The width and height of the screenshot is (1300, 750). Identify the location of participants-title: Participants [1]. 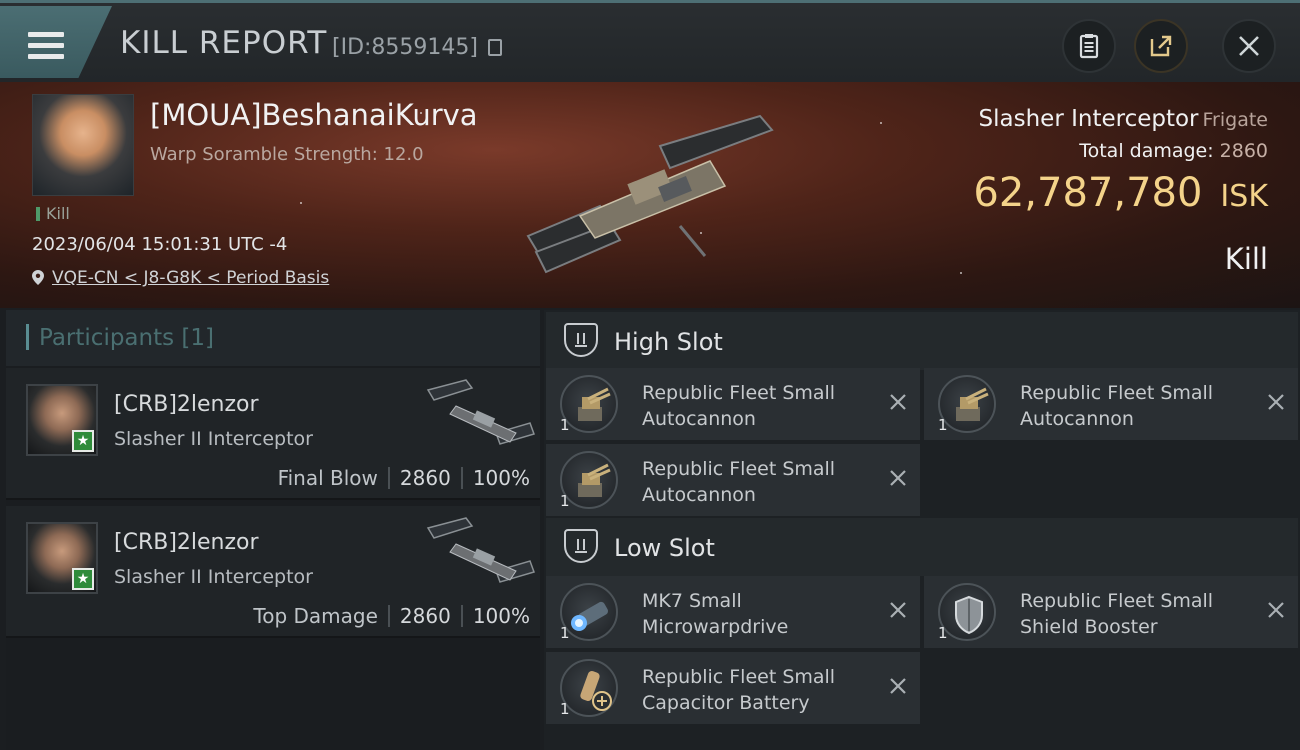
(120, 337).